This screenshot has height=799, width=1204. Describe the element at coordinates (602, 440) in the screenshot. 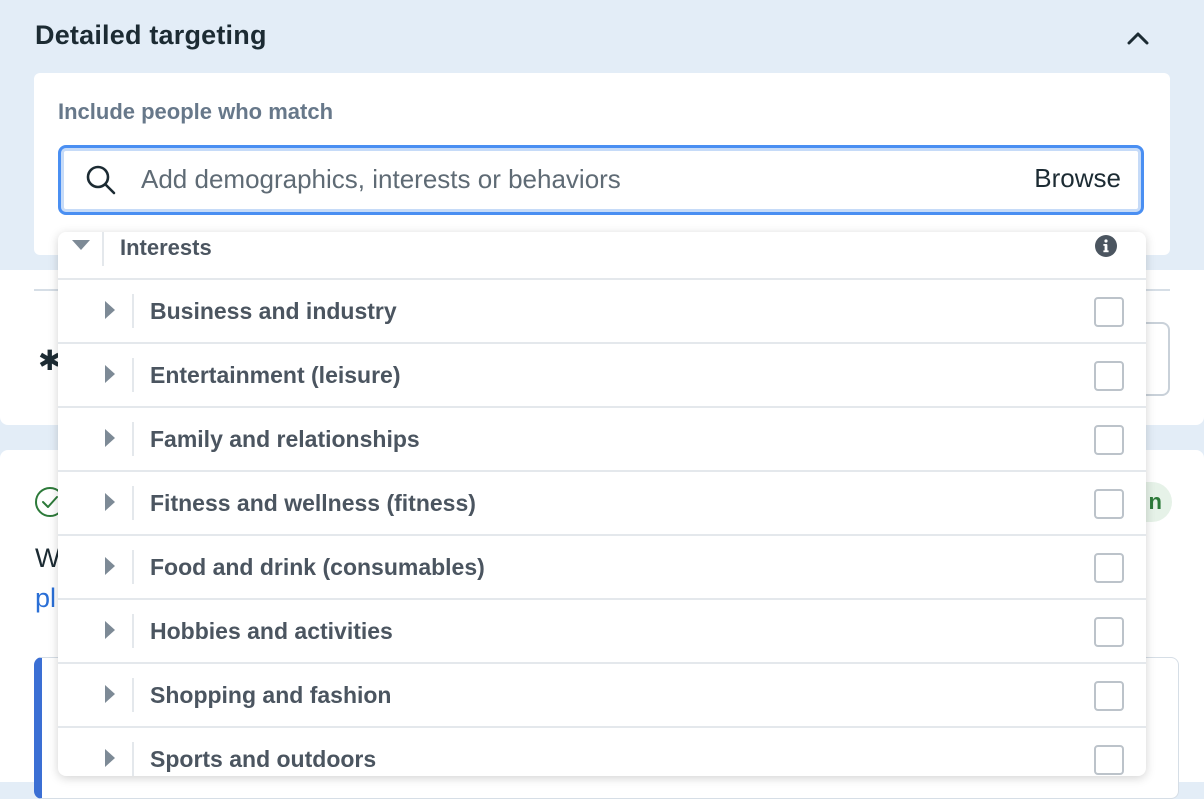

I see `list-item: Family and relationships` at that location.